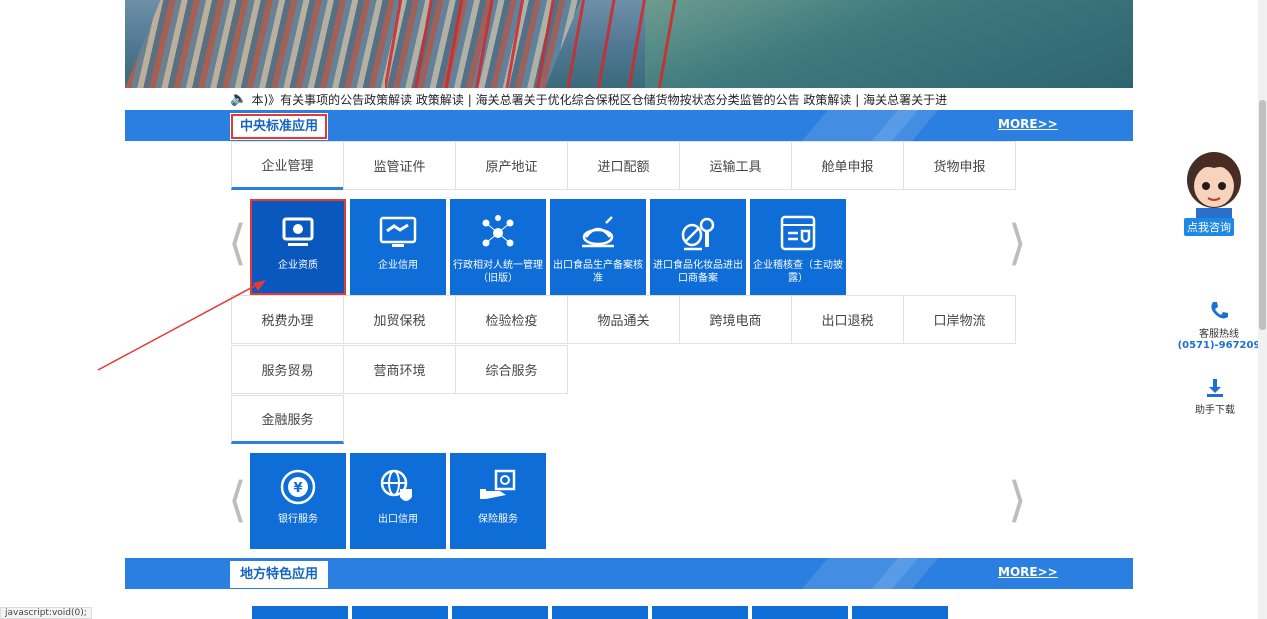 This screenshot has height=619, width=1267. I want to click on tab-row-1: 企业管理 监管证件 原产地证 进口配额 运输工具 舱单申报 货物申报, so click(623, 165).